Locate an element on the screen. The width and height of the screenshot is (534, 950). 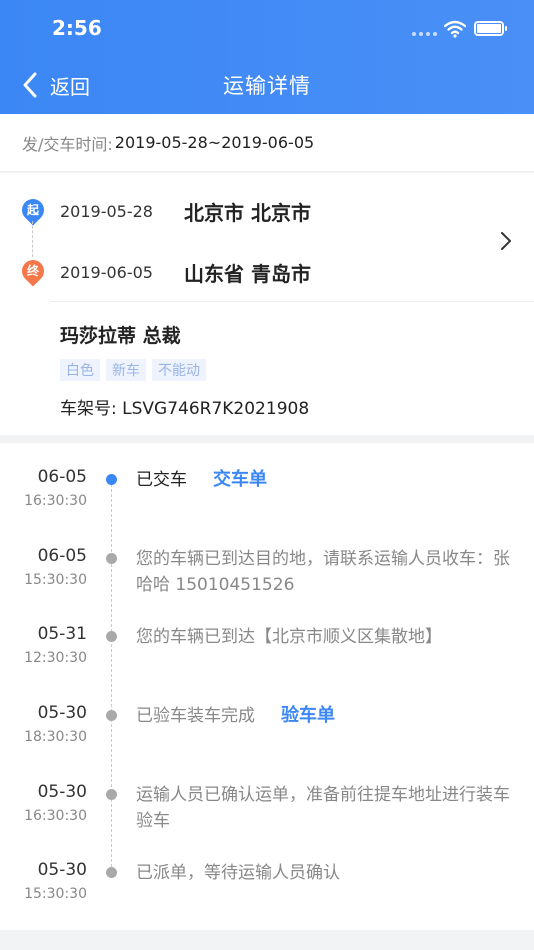
start-date: 2019-05-28 is located at coordinates (106, 211).